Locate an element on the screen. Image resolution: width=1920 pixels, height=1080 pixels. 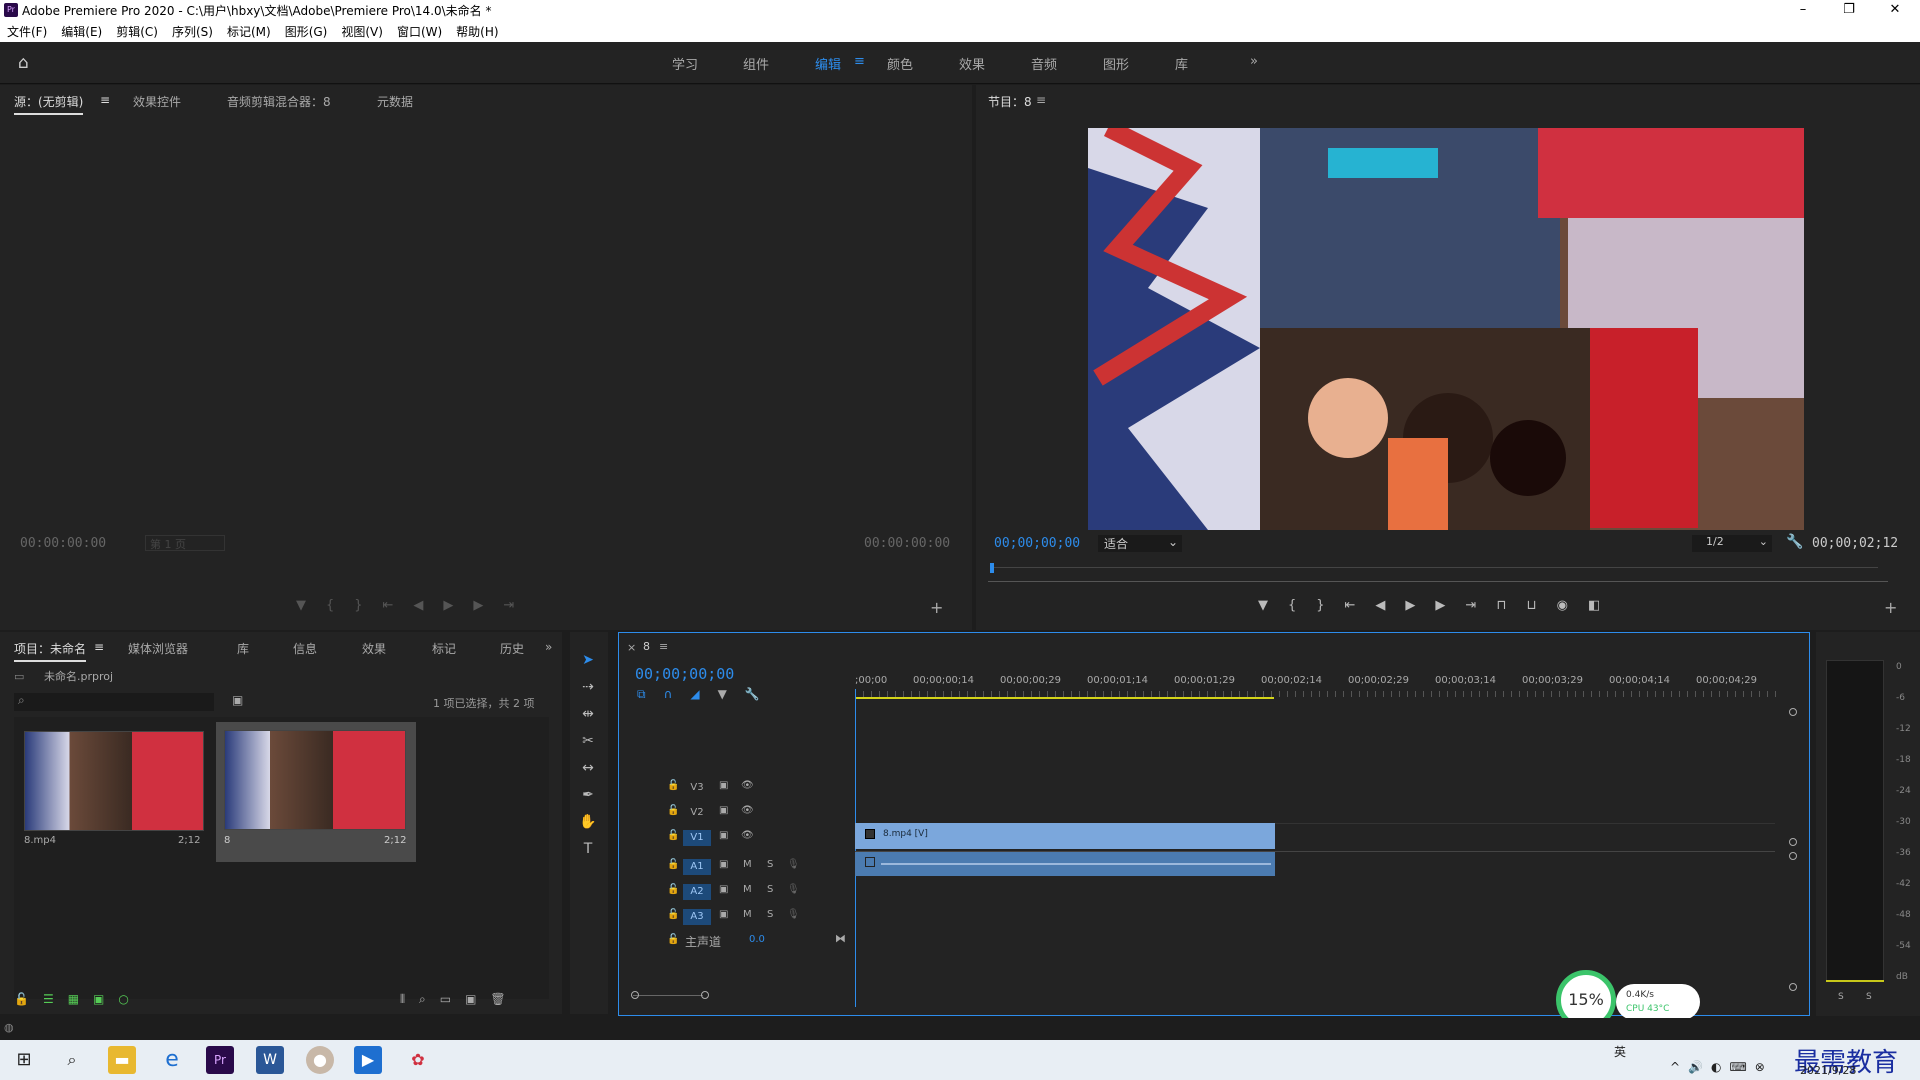
source-menu-icon: ≡ is located at coordinates (105, 101).